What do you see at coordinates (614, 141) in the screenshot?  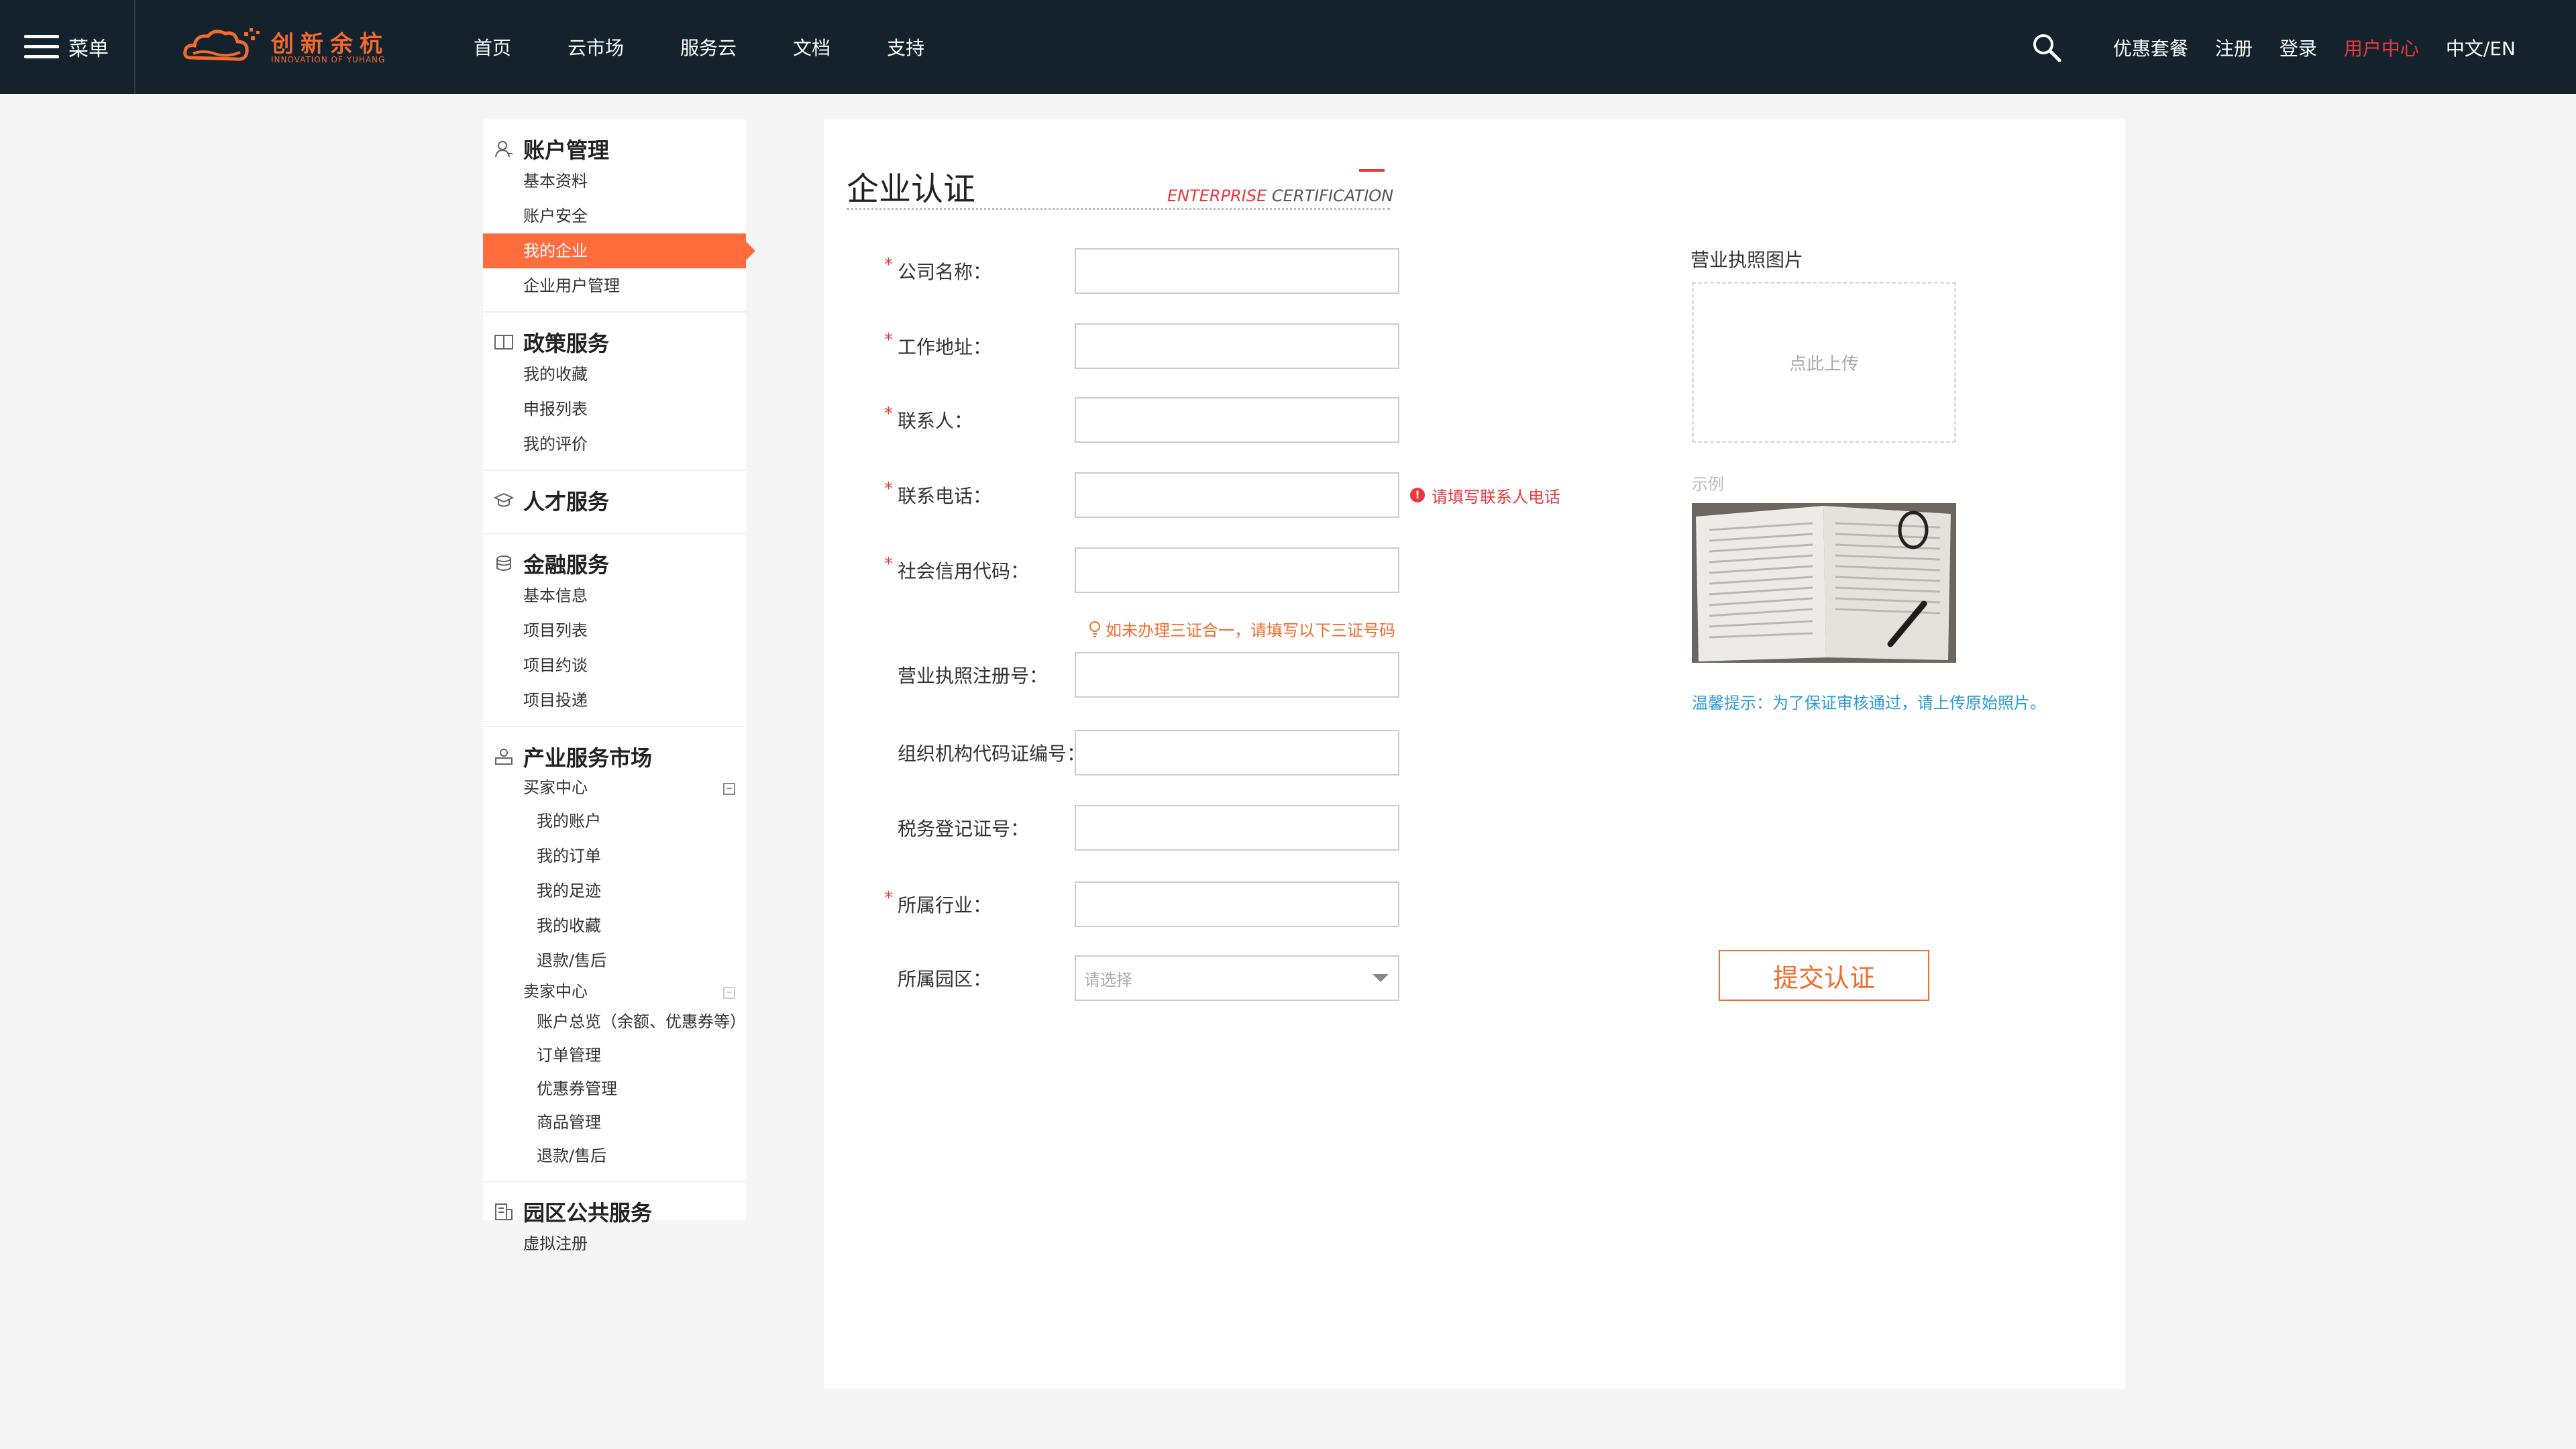 I see `sidebar-heading: 账户管理` at bounding box center [614, 141].